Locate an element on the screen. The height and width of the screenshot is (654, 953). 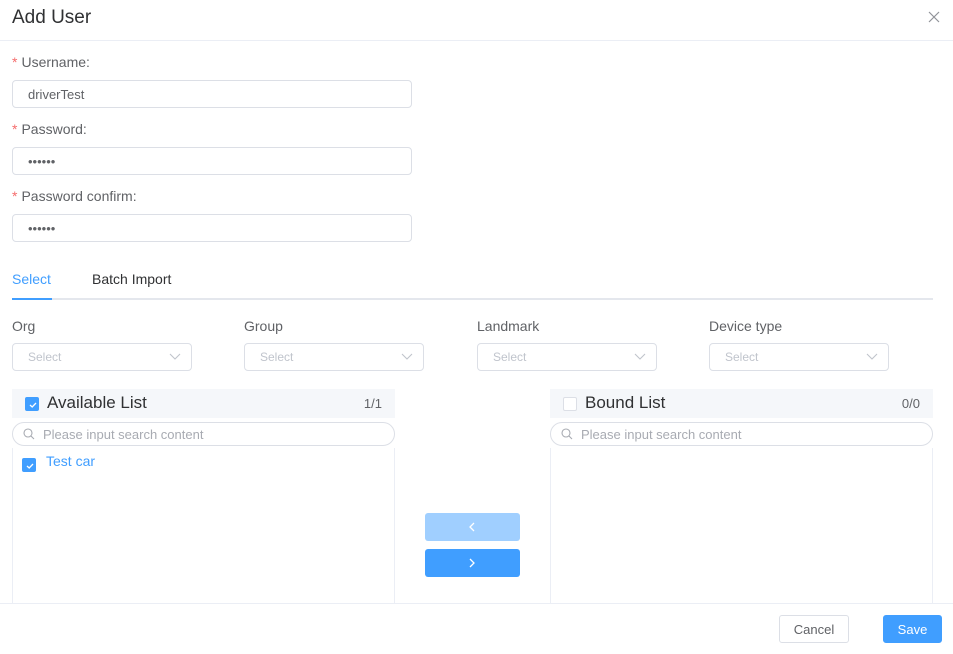
password-confirm-label: * Password confirm: is located at coordinates (74, 196).